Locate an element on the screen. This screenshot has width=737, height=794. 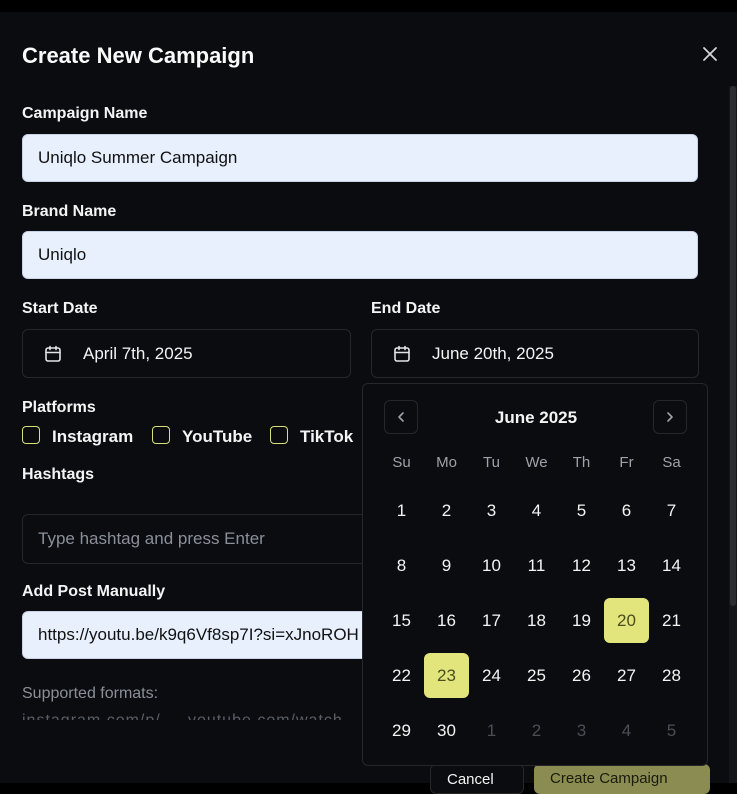
supported-formats-hint: instagram.com/p/ ... youtube.com/watch is located at coordinates (182, 716).